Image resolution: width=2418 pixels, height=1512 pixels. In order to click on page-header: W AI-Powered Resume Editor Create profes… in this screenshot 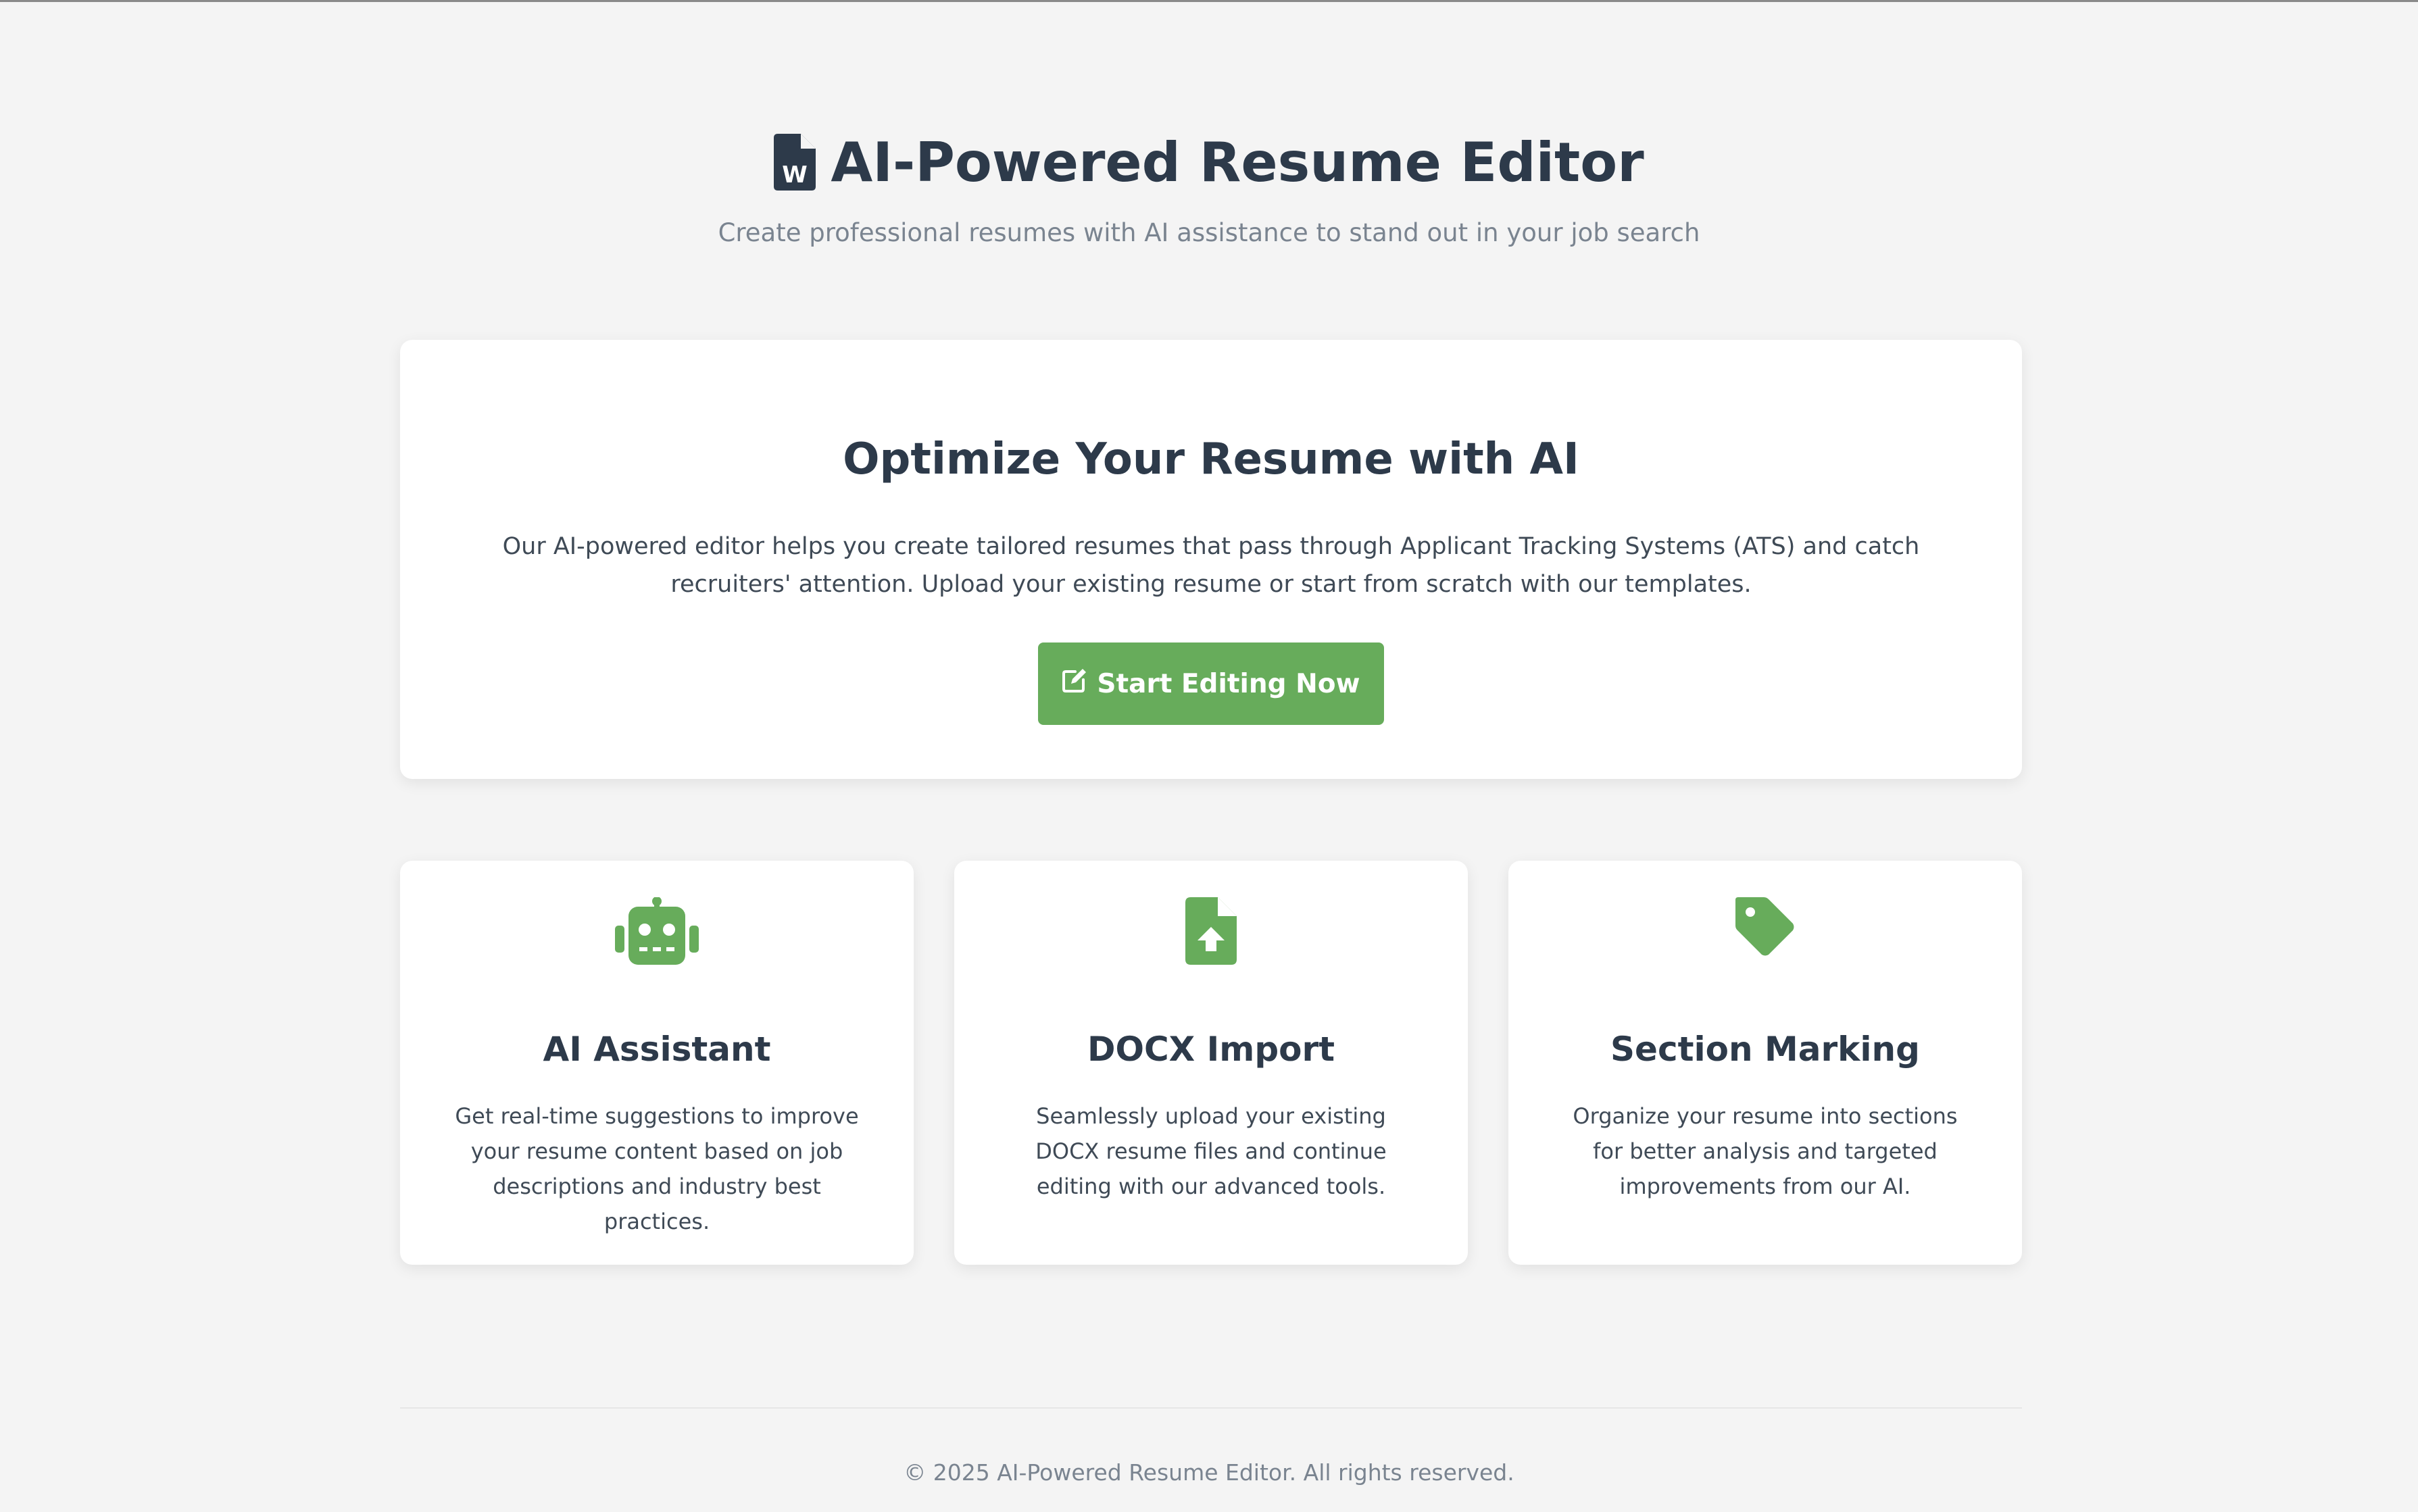, I will do `click(1209, 186)`.